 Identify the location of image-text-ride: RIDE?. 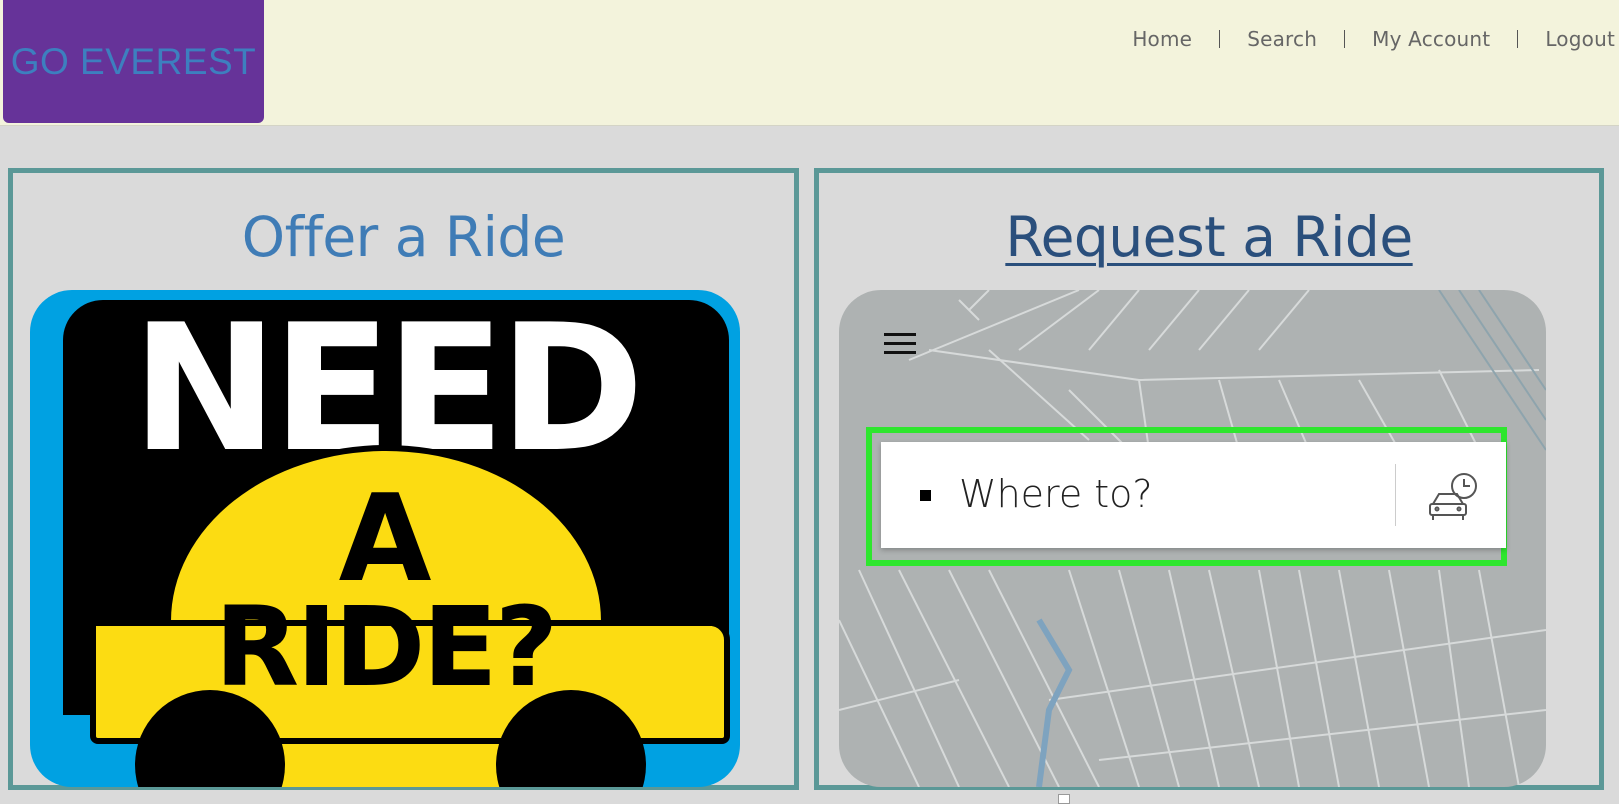
(386, 647).